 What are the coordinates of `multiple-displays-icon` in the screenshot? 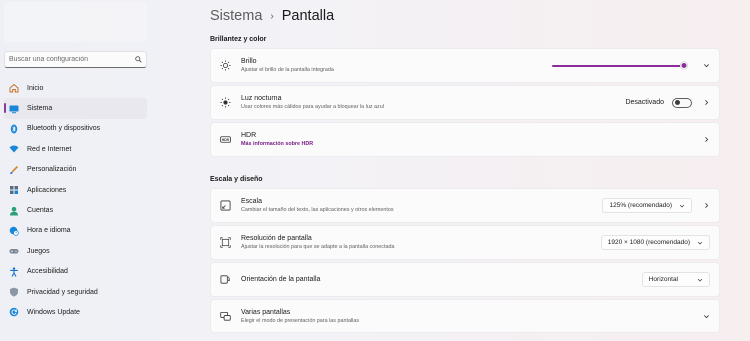 It's located at (225, 316).